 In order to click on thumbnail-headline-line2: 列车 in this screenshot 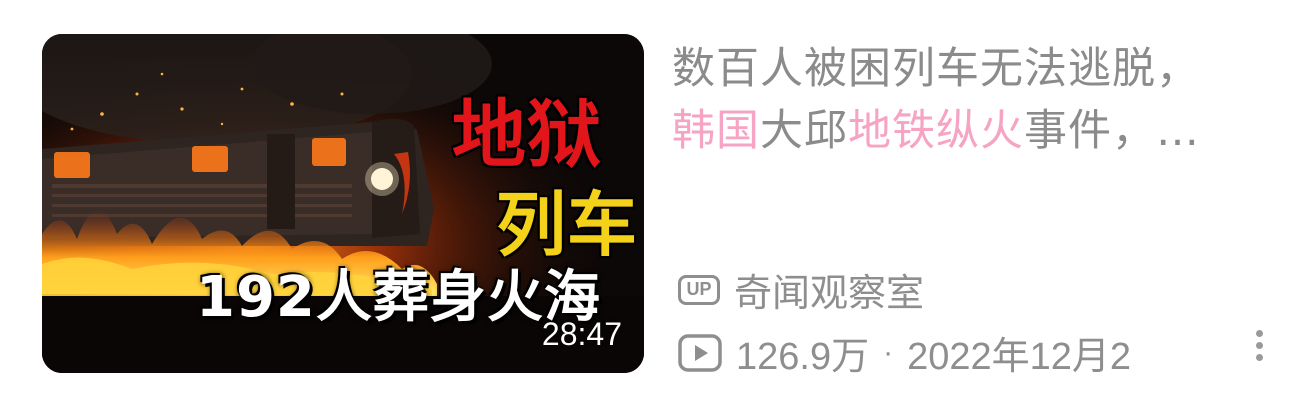, I will do `click(567, 225)`.